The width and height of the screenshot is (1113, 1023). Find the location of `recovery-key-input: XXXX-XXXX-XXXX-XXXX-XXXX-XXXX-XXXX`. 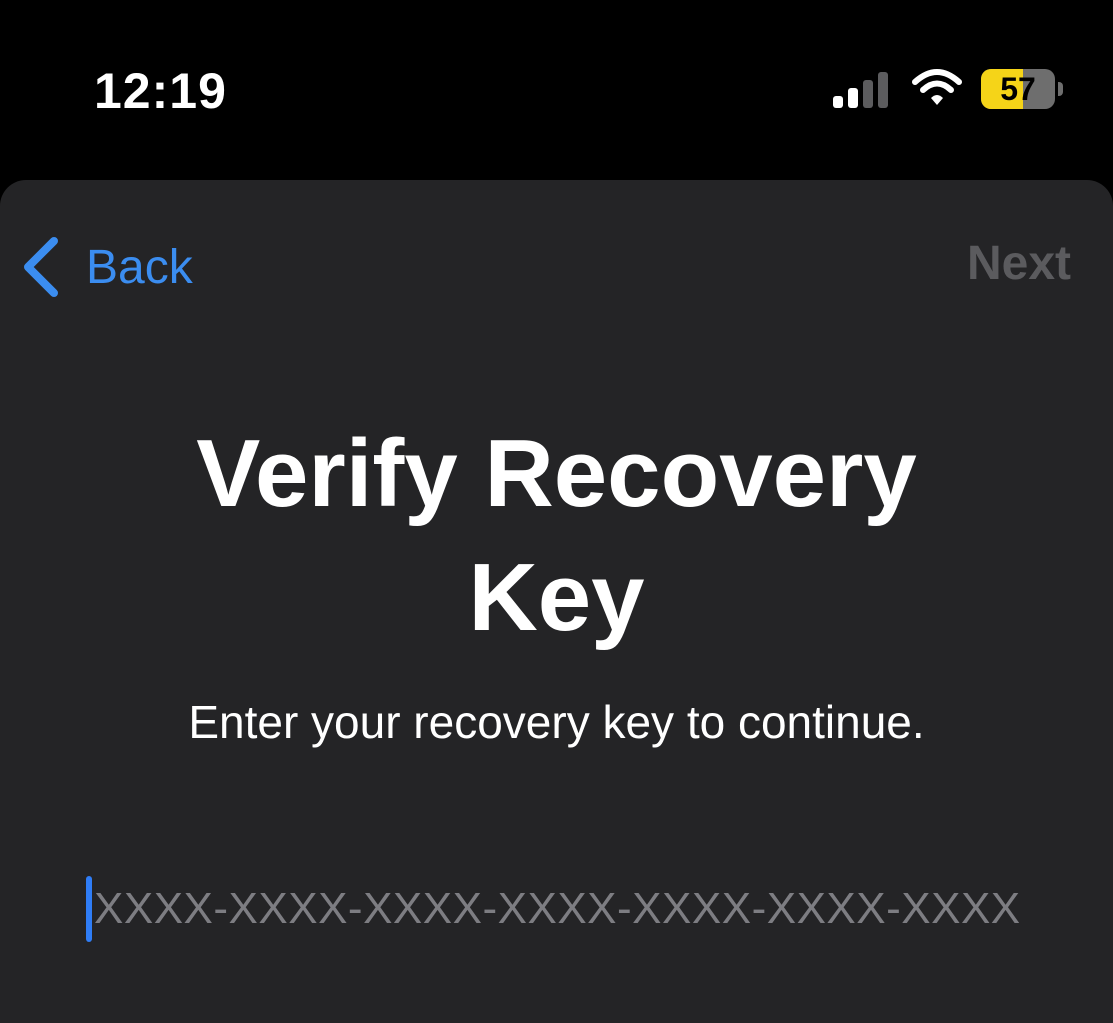

recovery-key-input: XXXX-XXXX-XXXX-XXXX-XXXX-XXXX-XXXX is located at coordinates (566, 909).